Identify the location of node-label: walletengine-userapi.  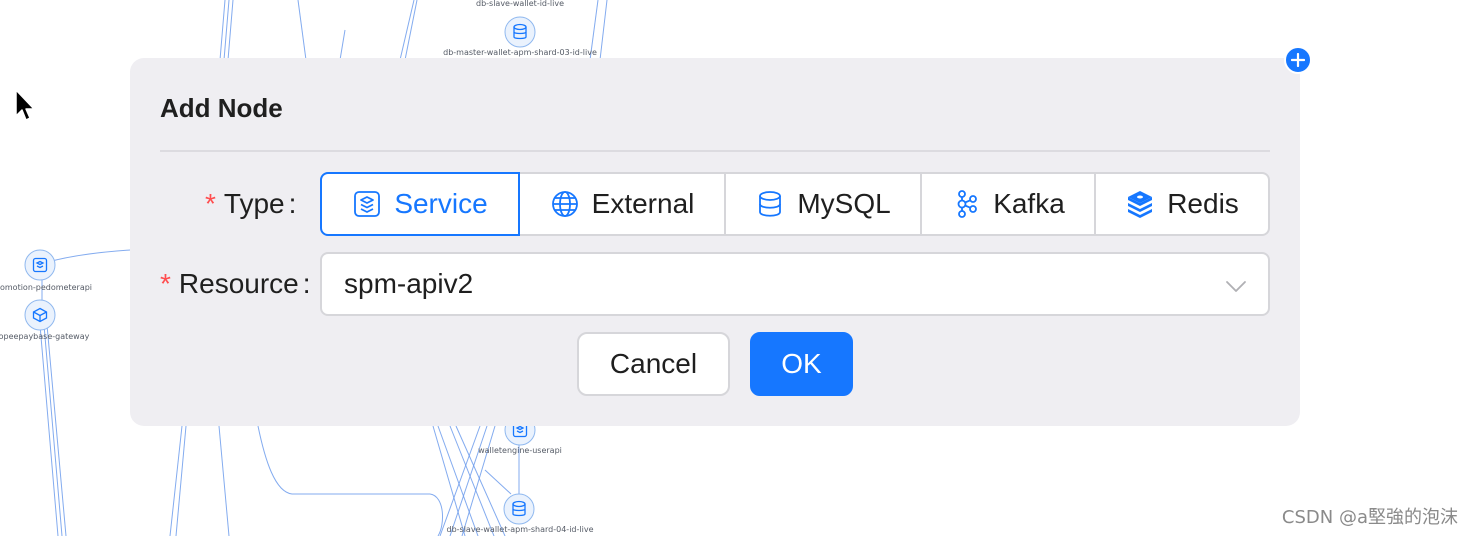
(520, 450).